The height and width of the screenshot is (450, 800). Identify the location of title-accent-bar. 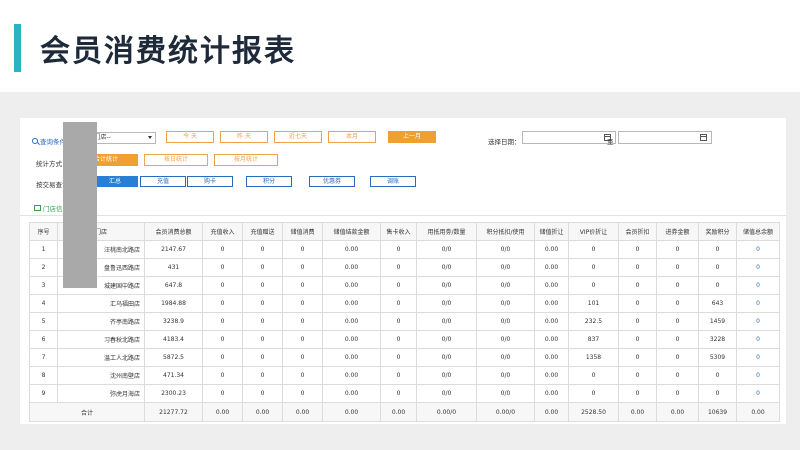
(17, 48).